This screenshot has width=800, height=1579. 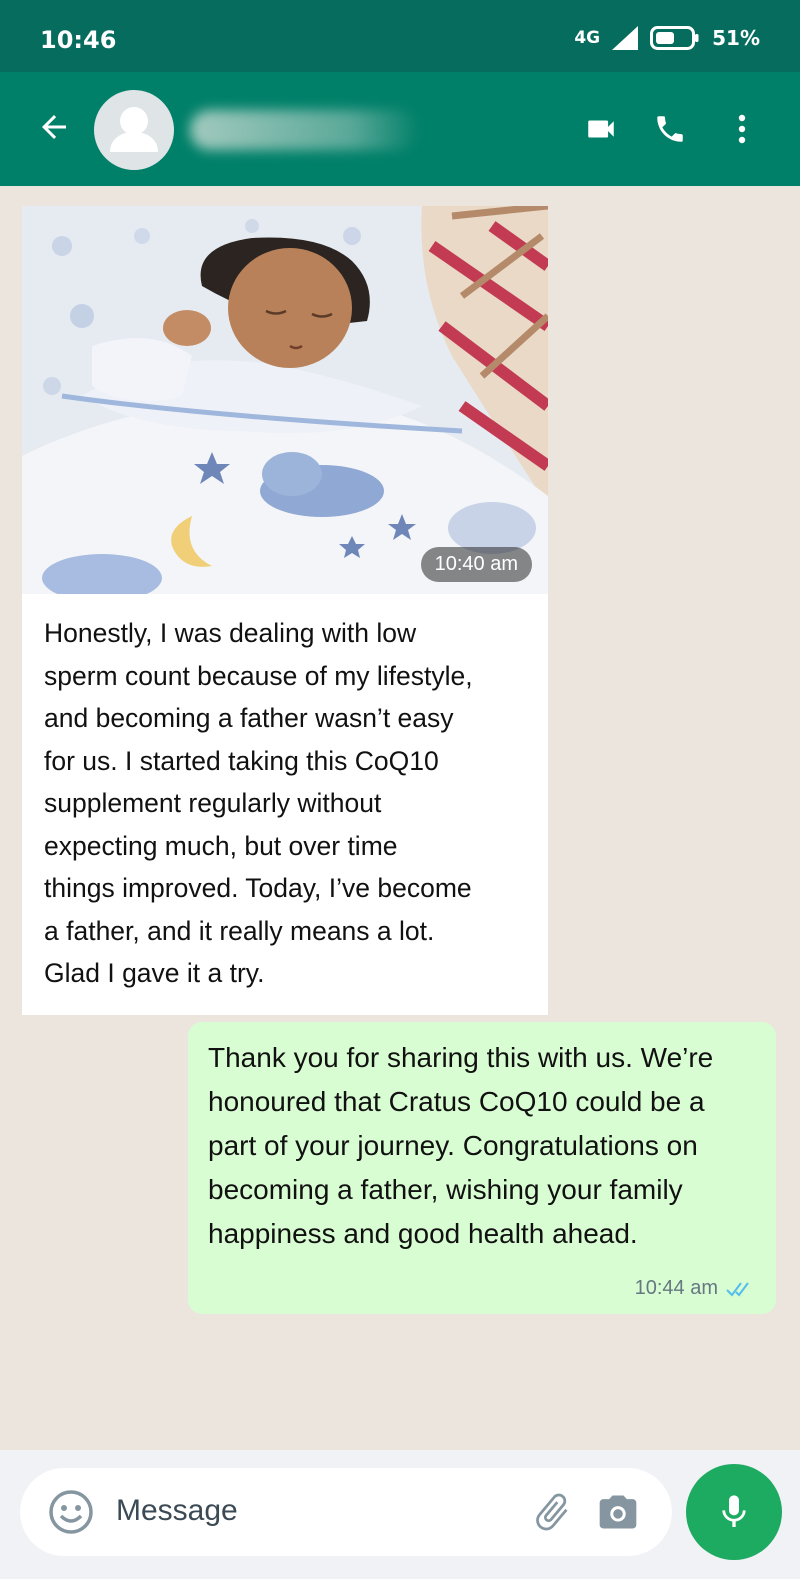 I want to click on message-line: a father, and it really means a lot., so click(x=239, y=930).